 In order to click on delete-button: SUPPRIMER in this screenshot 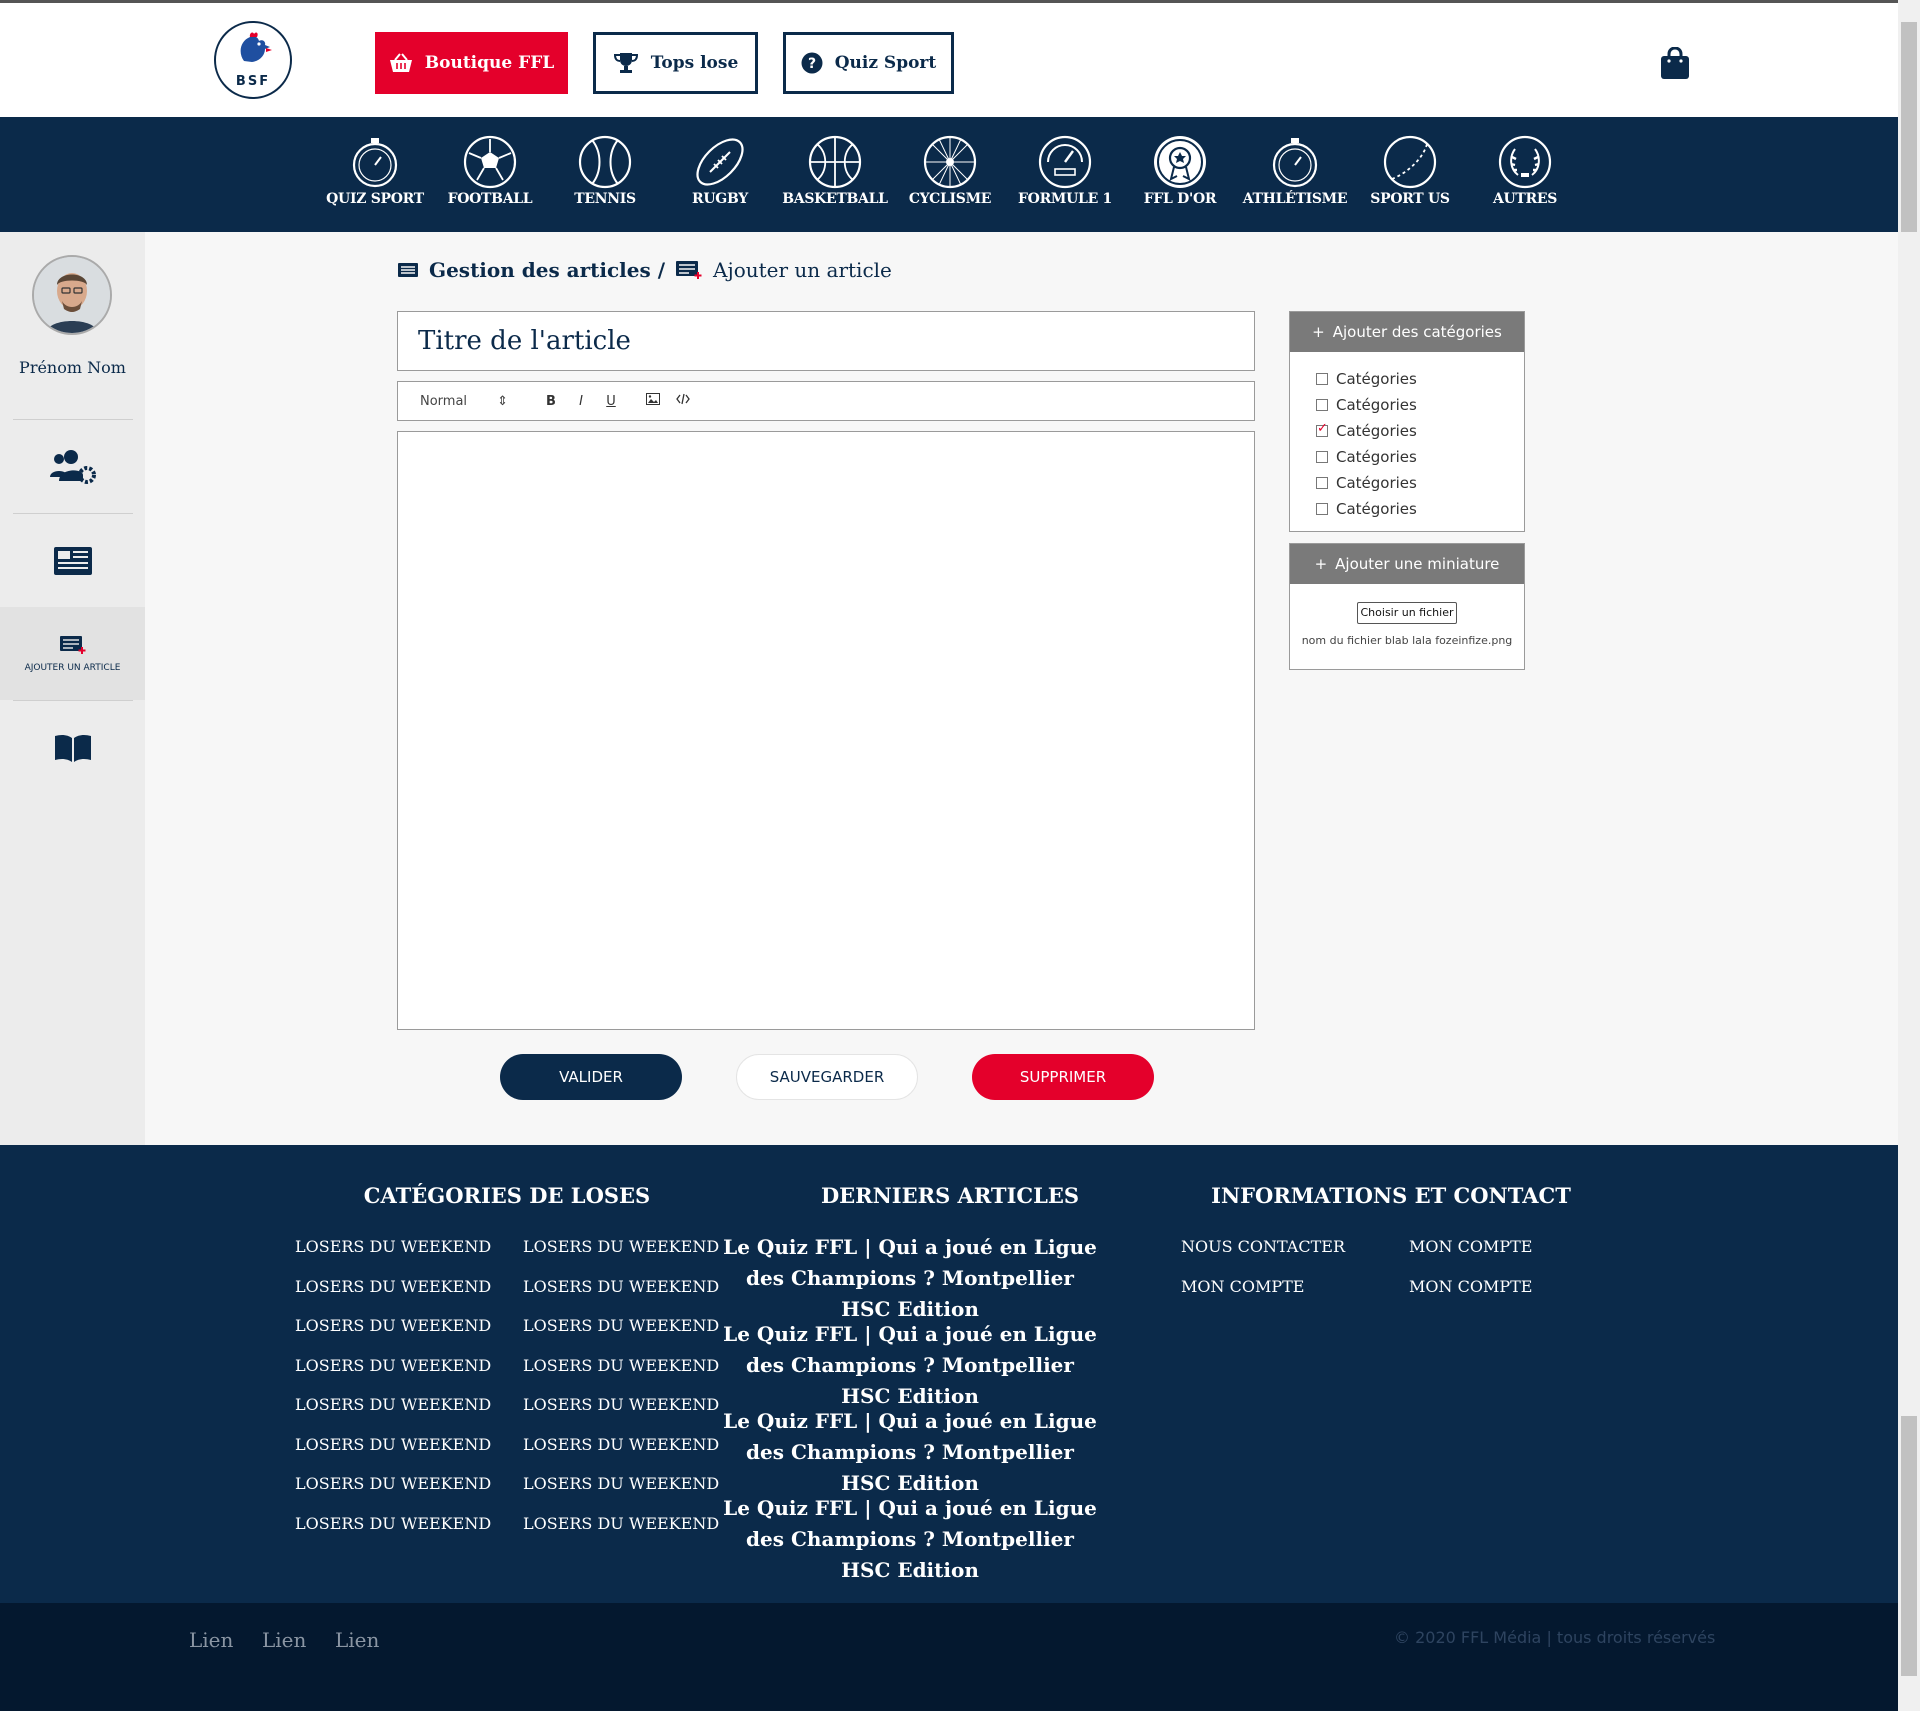, I will do `click(1063, 1077)`.